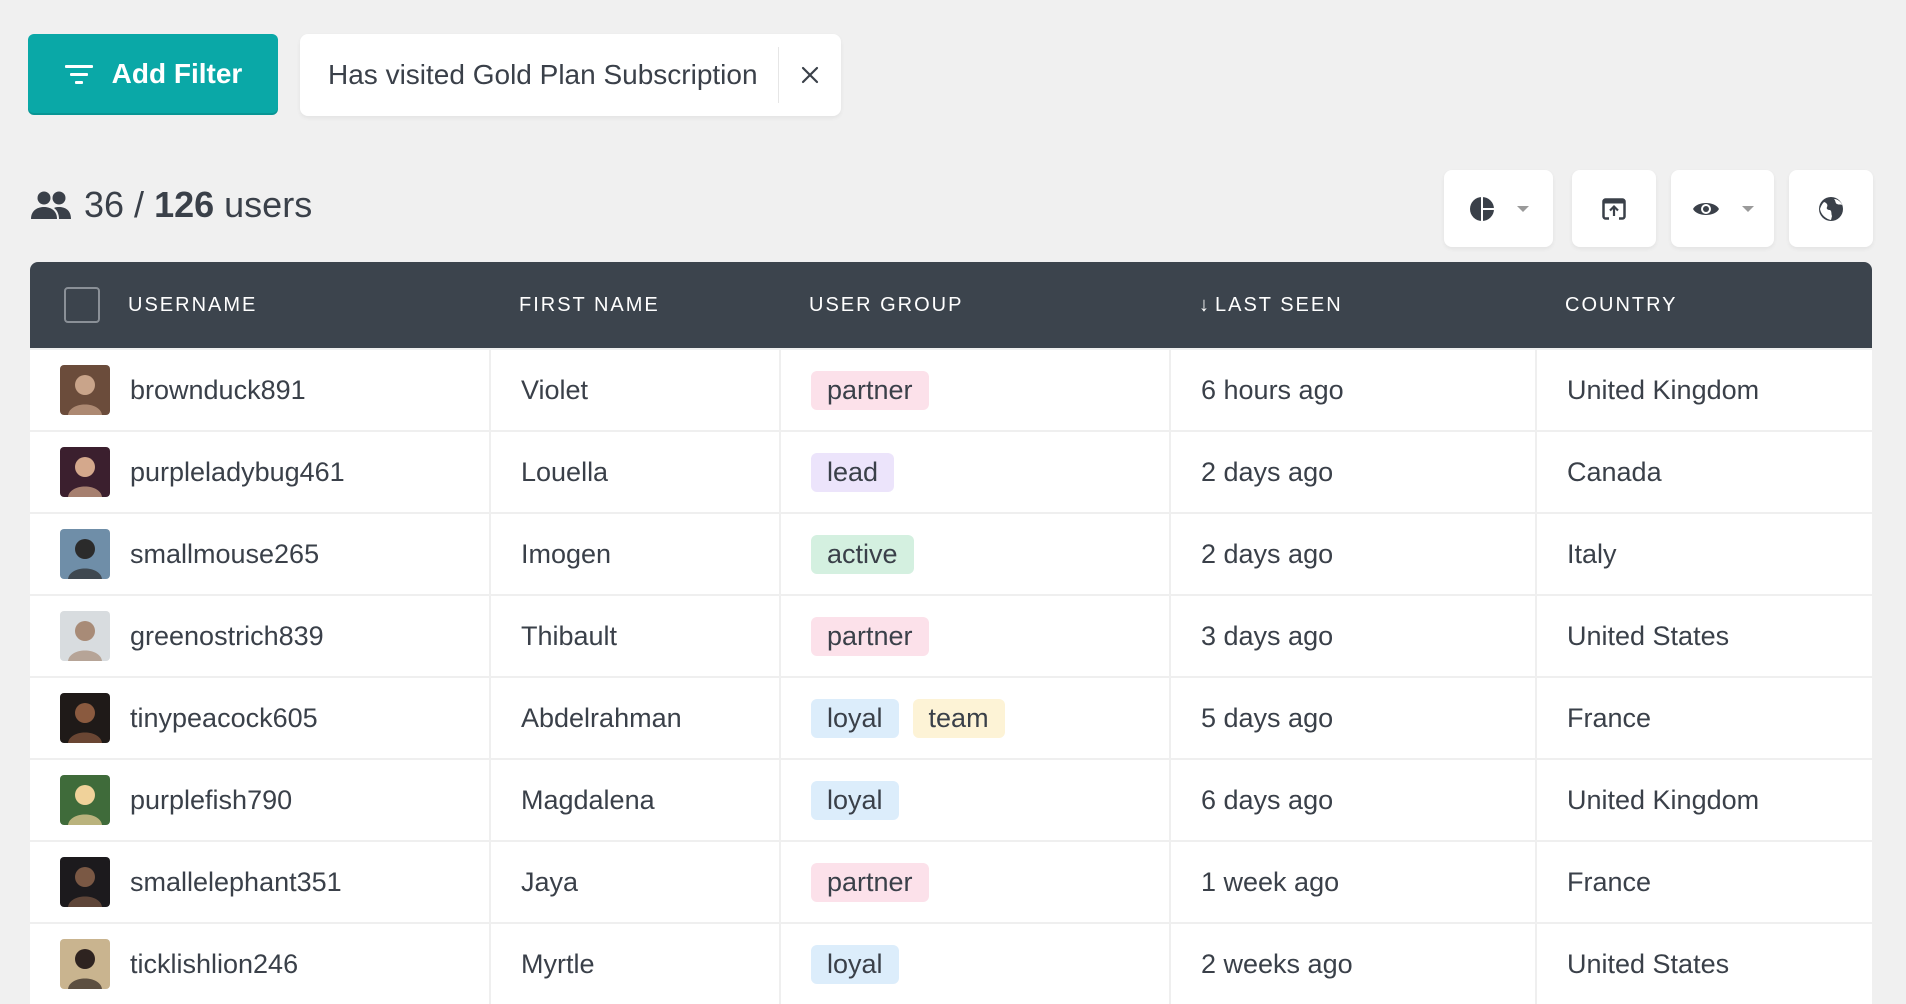 This screenshot has height=1004, width=1906. Describe the element at coordinates (1267, 717) in the screenshot. I see `last-seen: 5 days ago` at that location.